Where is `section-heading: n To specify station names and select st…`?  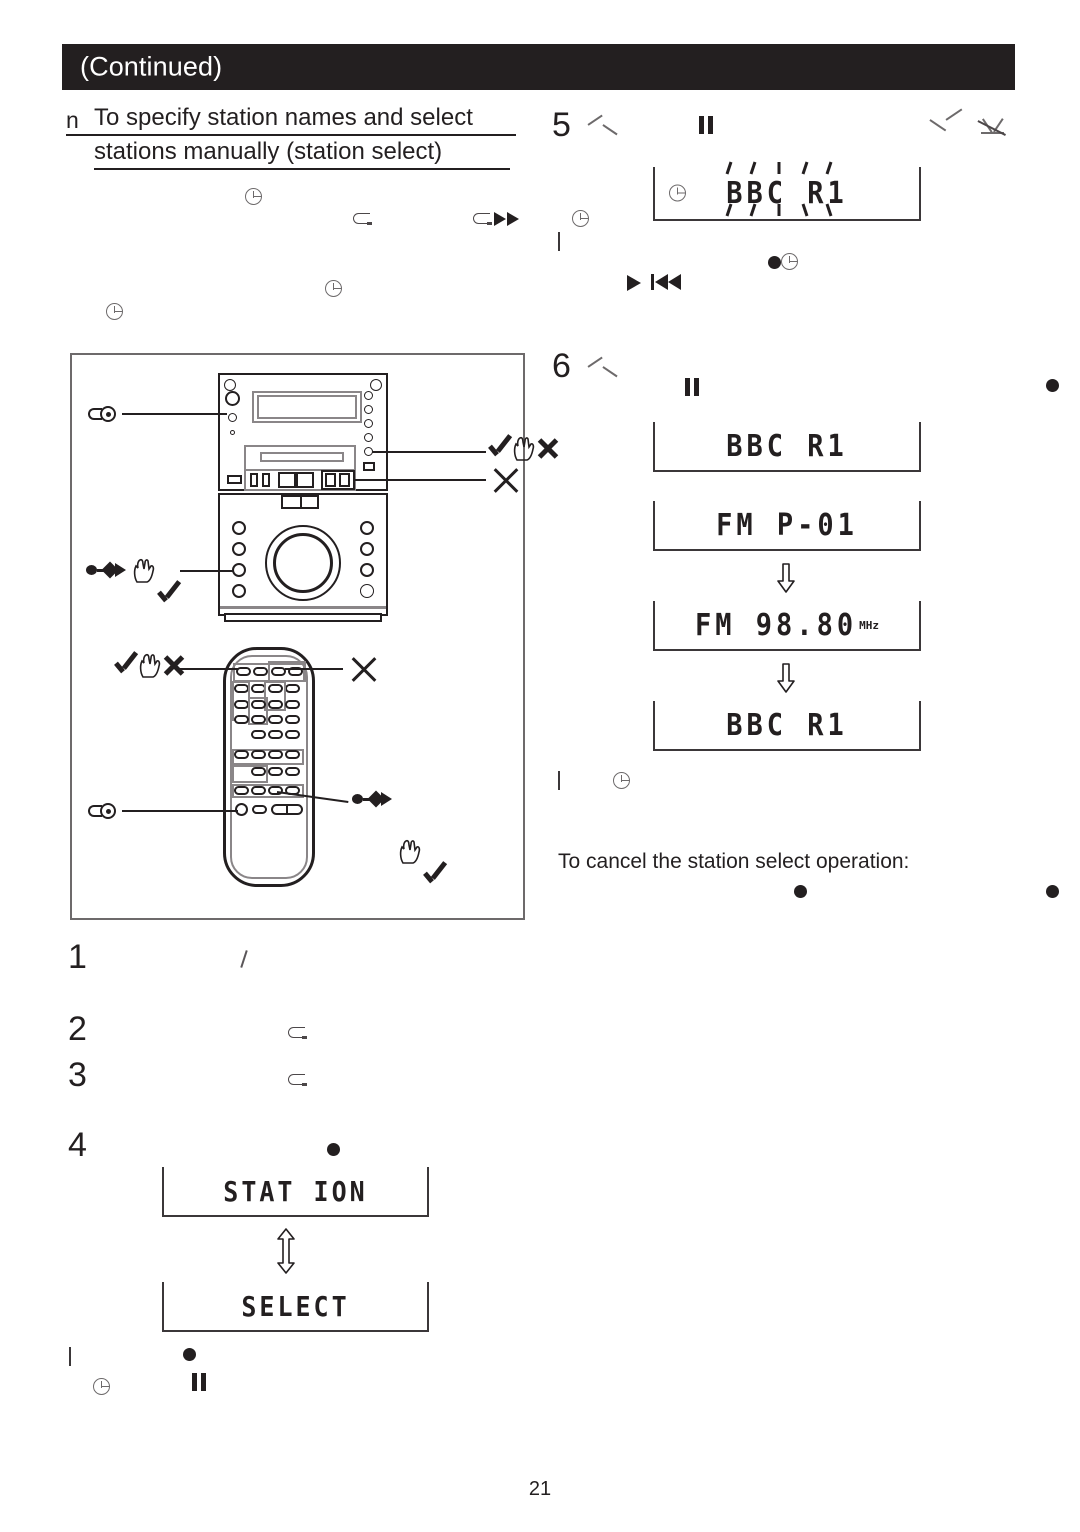
section-heading: n To specify station names and select st… is located at coordinates (301, 135).